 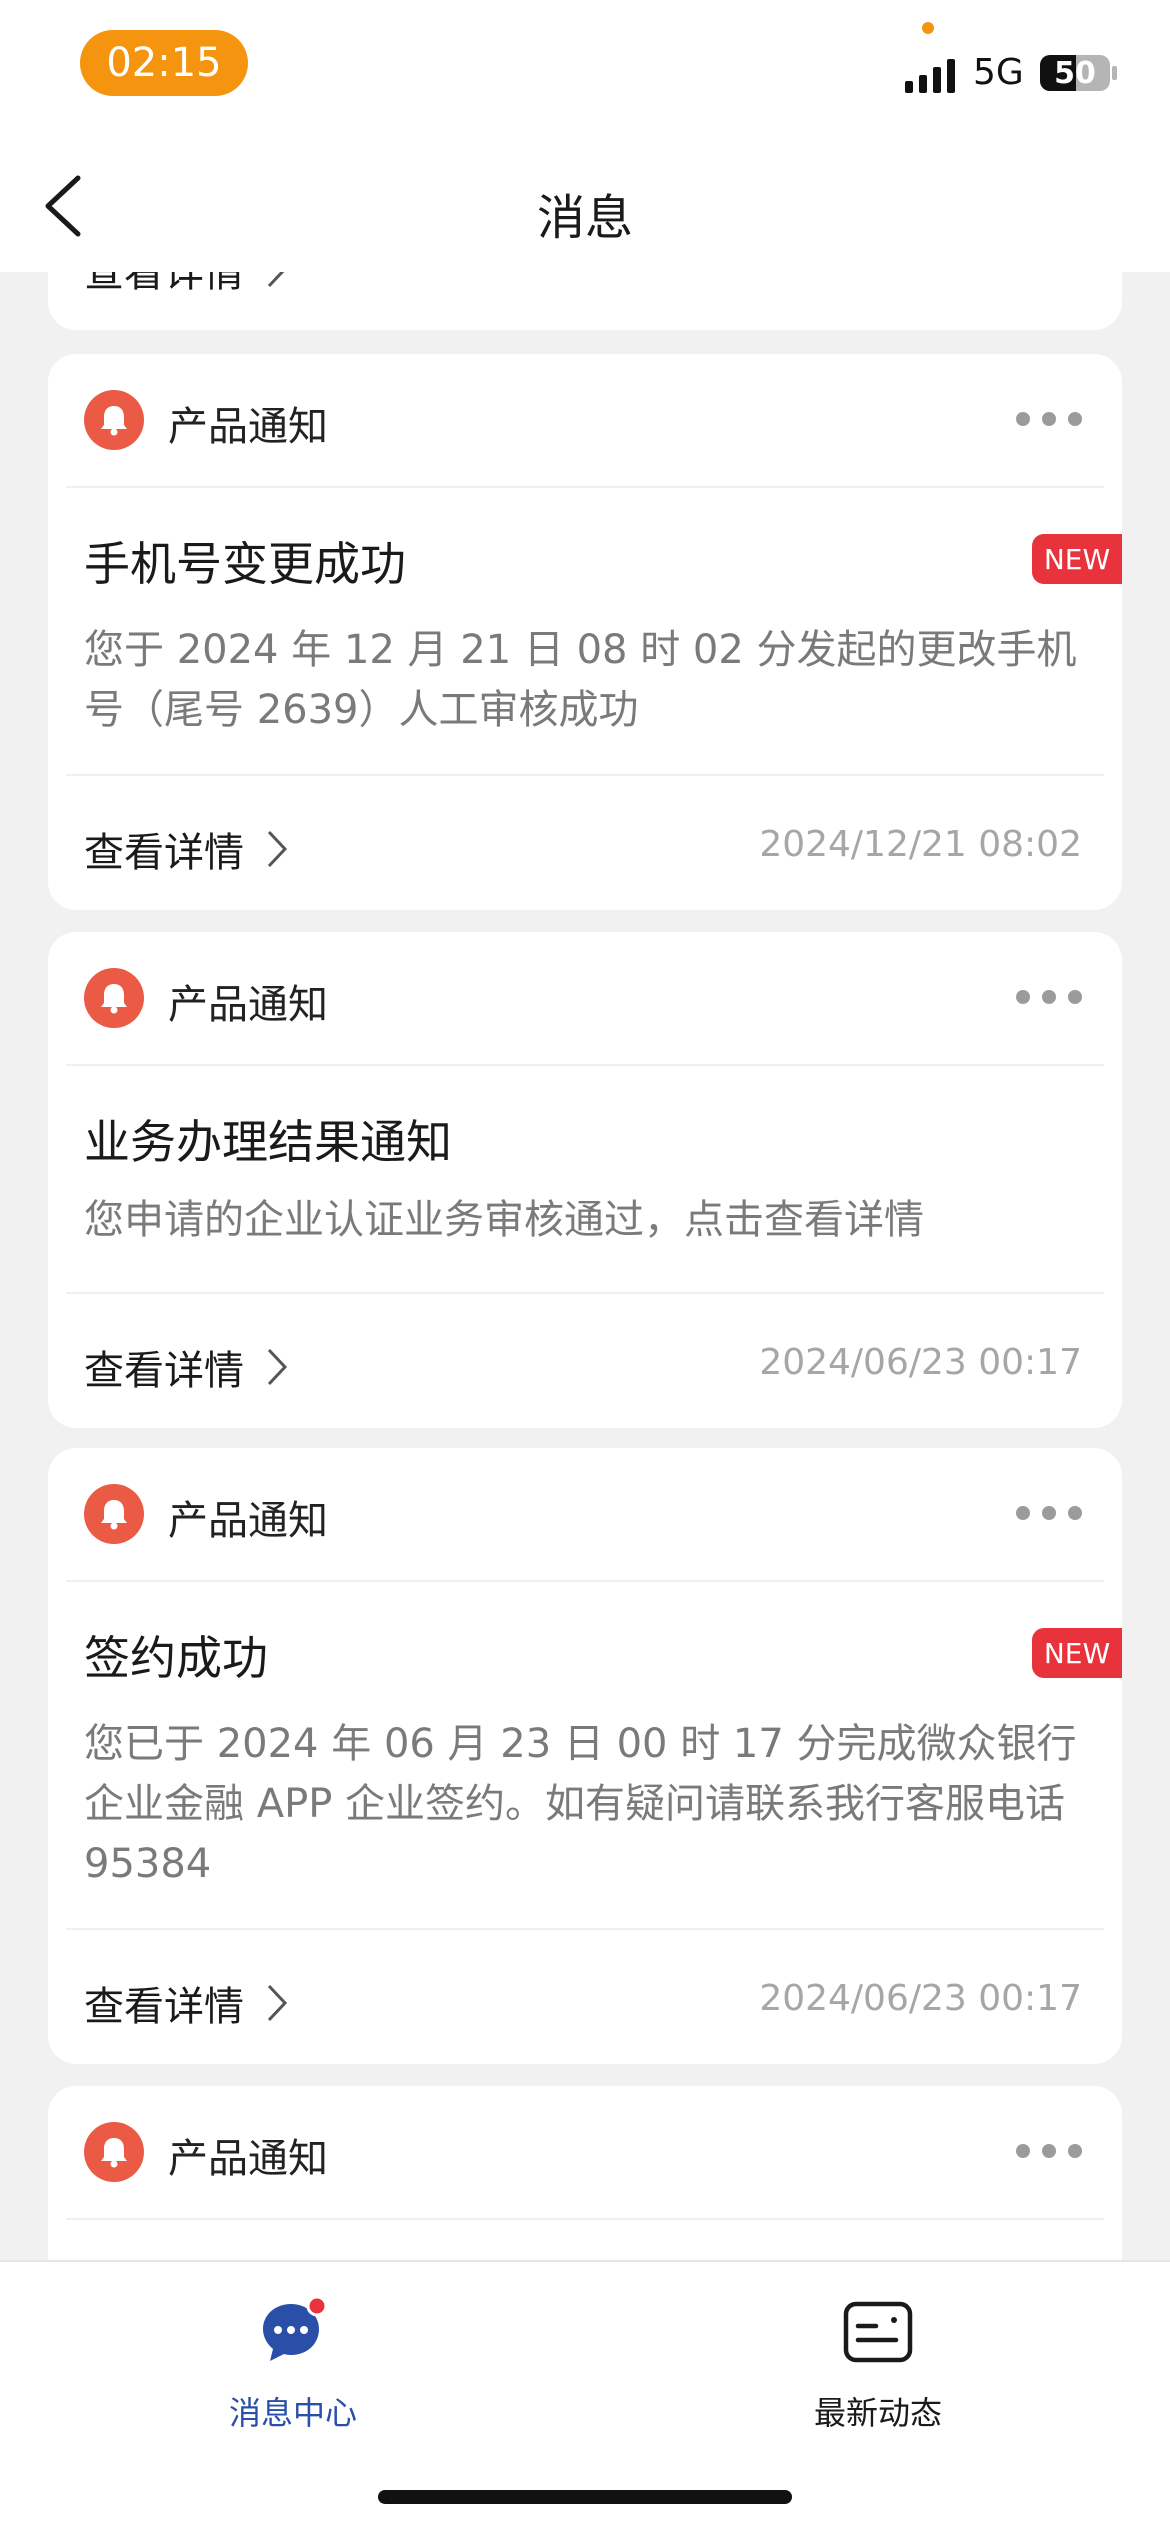 What do you see at coordinates (245, 564) in the screenshot?
I see `message-title: 手机号变更成功` at bounding box center [245, 564].